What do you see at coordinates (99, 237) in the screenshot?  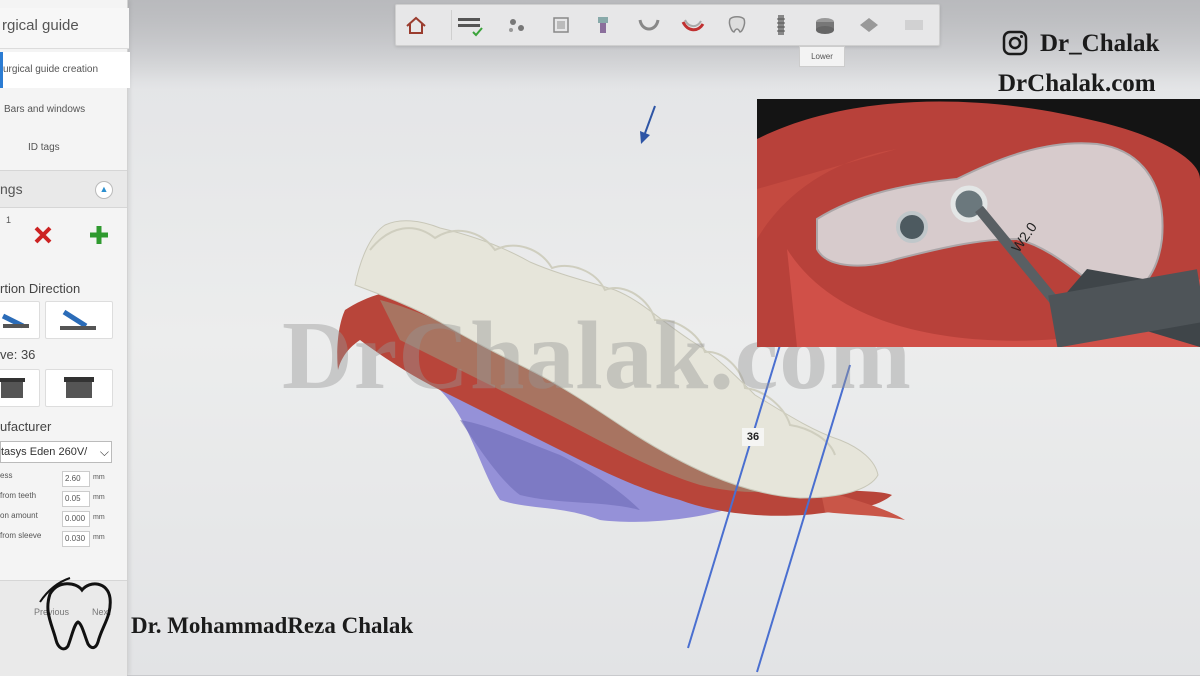 I see `add-icon` at bounding box center [99, 237].